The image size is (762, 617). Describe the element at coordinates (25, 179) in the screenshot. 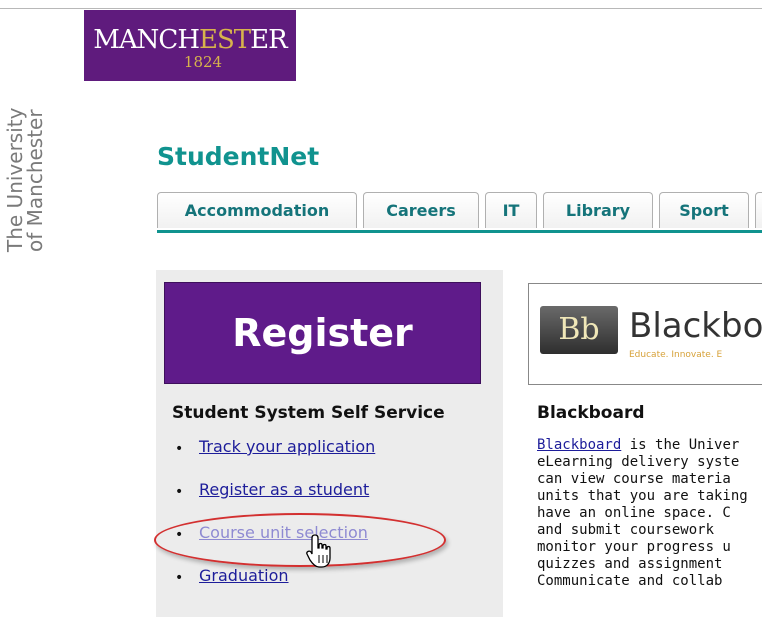

I see `university-name-vertical: The University of Manchester` at that location.